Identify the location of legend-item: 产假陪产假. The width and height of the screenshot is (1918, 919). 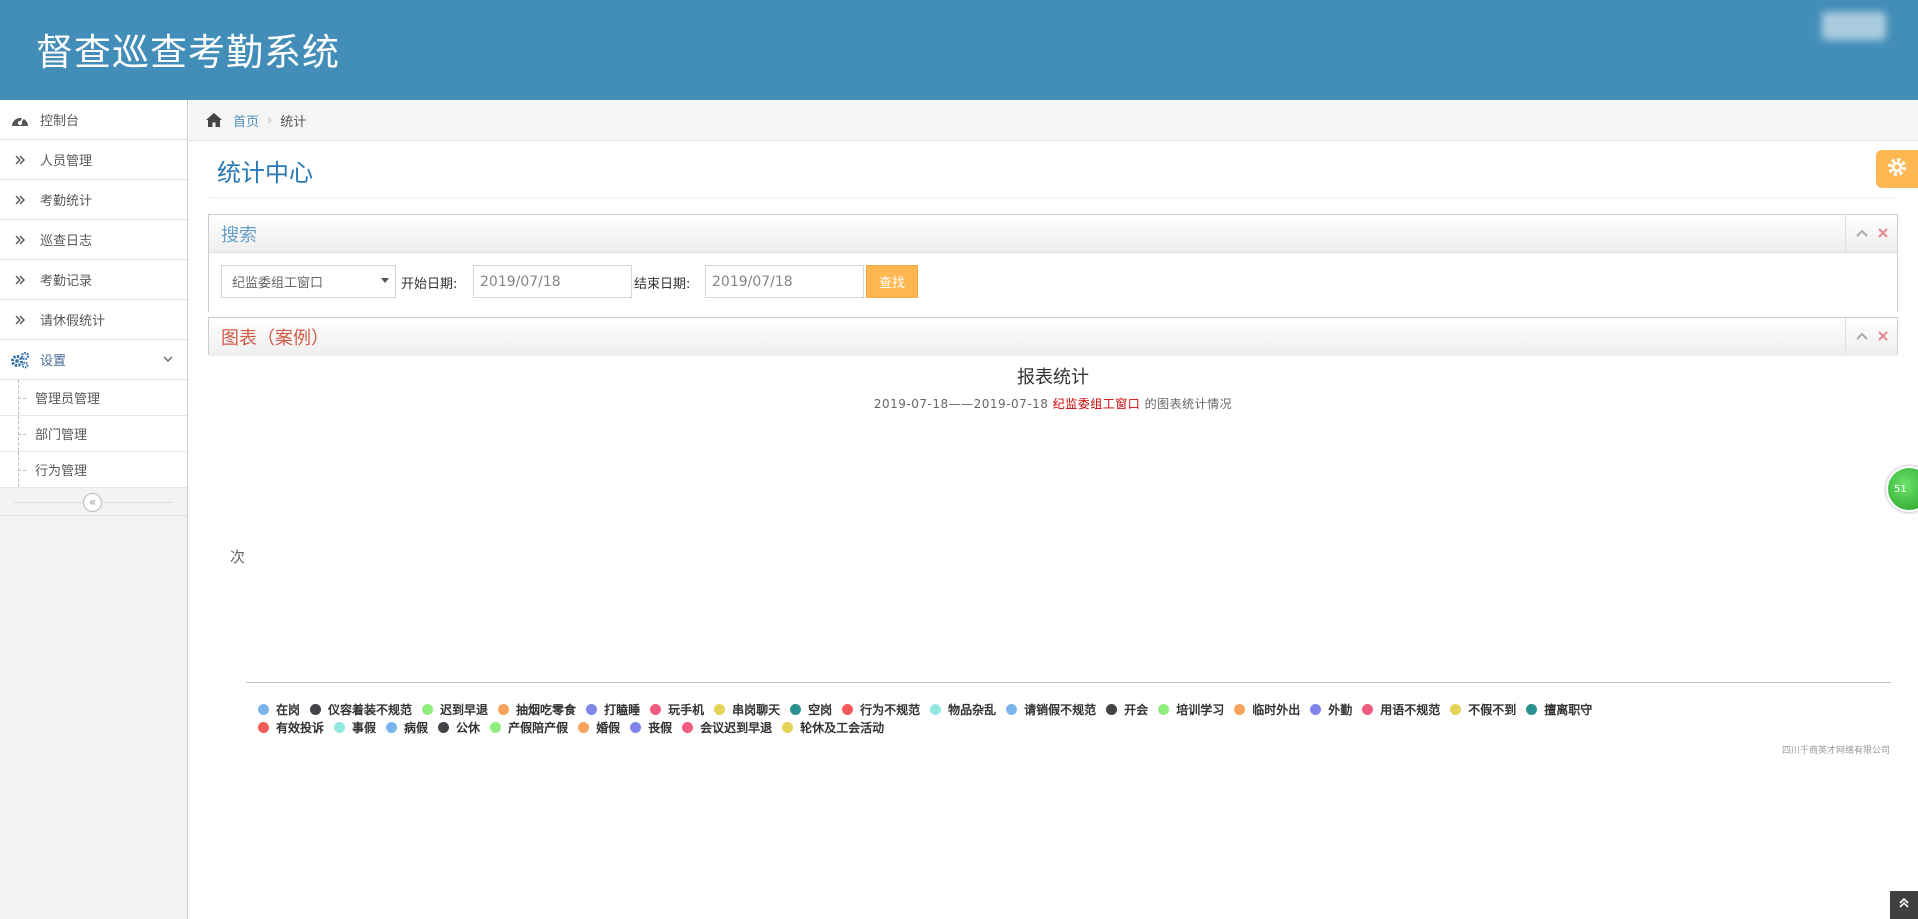
(529, 727).